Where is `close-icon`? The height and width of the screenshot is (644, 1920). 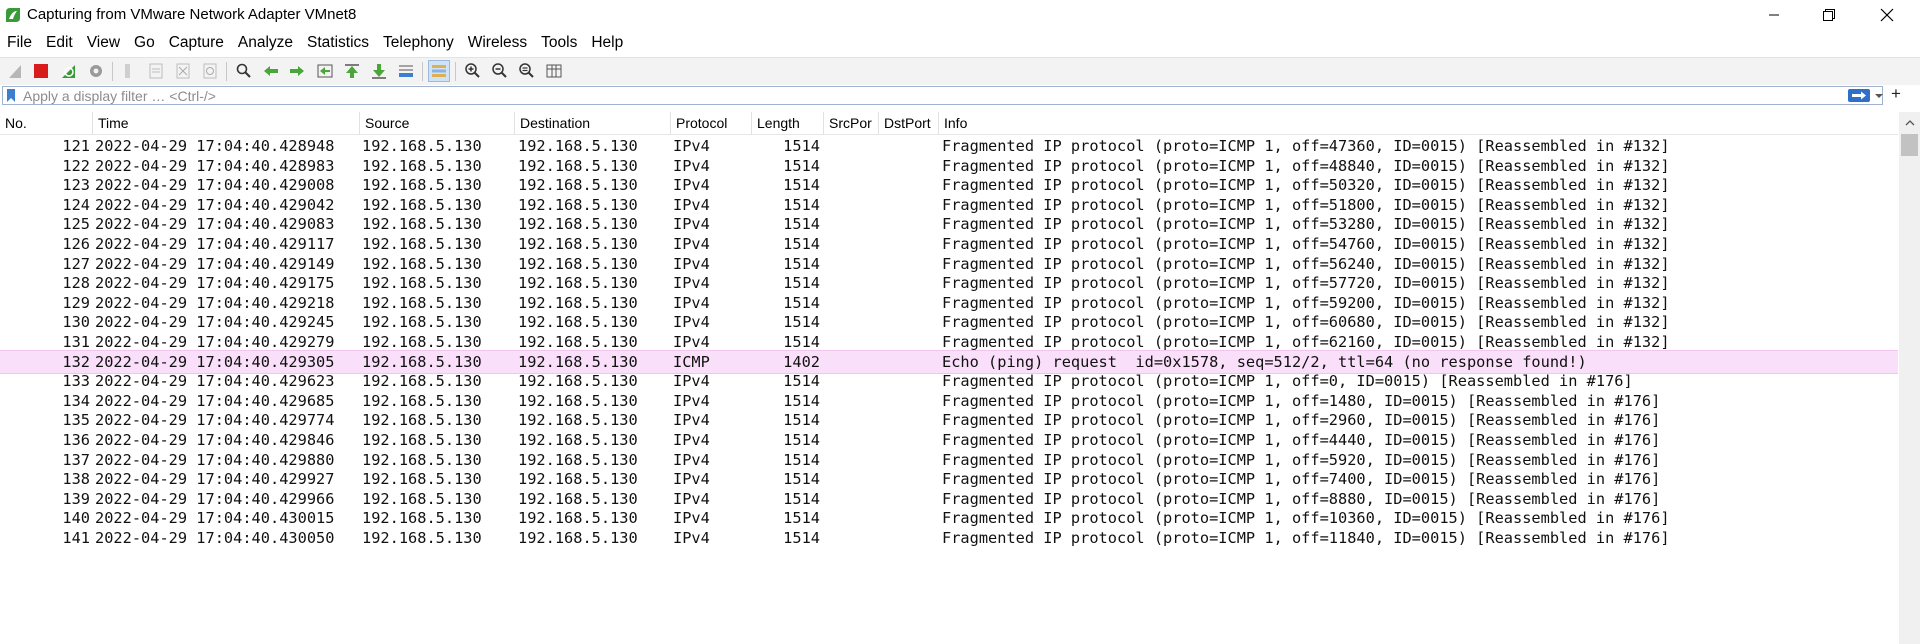
close-icon is located at coordinates (1887, 15).